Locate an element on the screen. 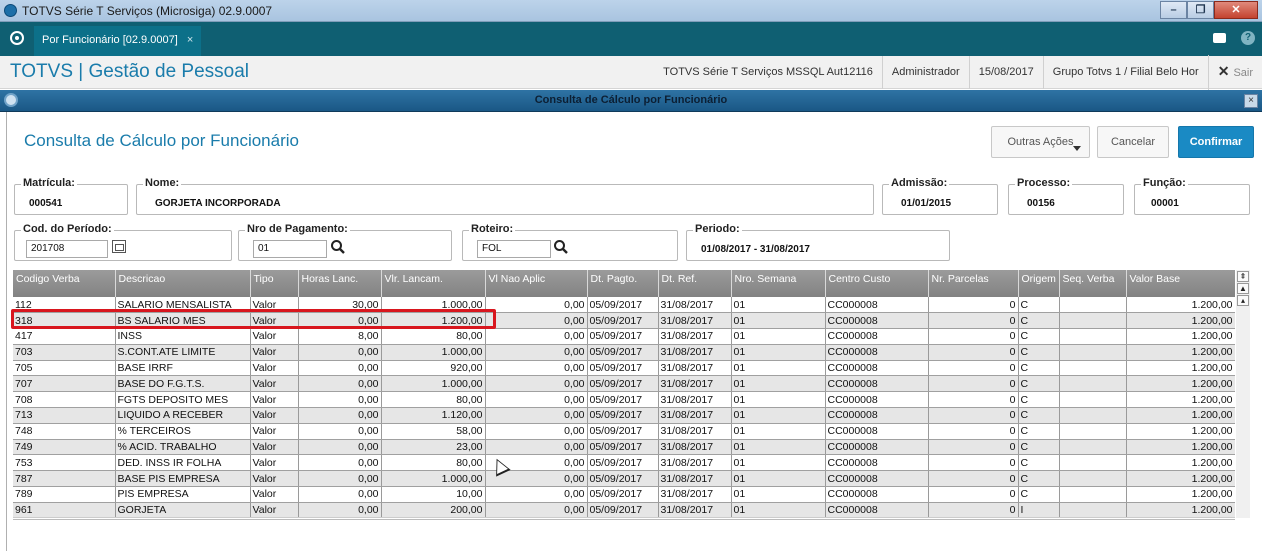 This screenshot has width=1262, height=551. table-cell: 753 is located at coordinates (64, 463).